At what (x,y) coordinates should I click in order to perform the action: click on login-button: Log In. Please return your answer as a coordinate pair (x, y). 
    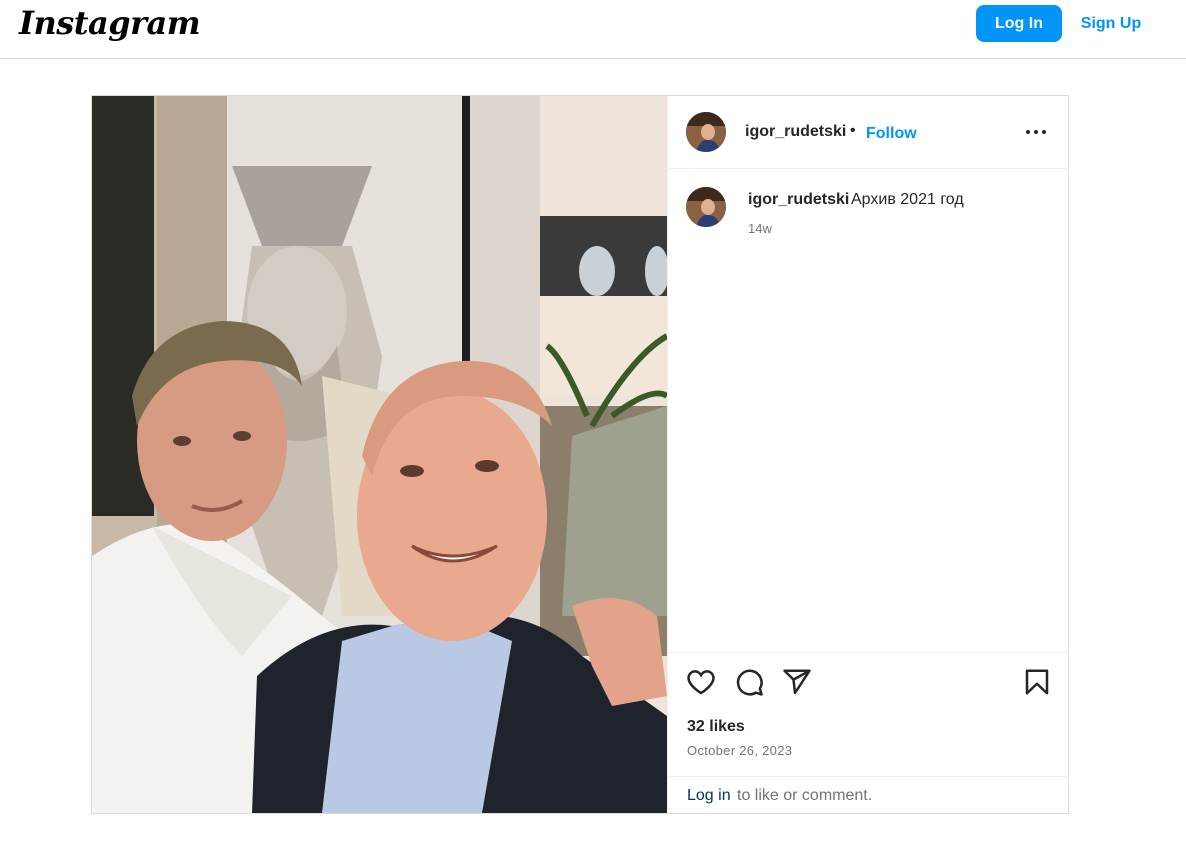
    Looking at the image, I should click on (1019, 23).